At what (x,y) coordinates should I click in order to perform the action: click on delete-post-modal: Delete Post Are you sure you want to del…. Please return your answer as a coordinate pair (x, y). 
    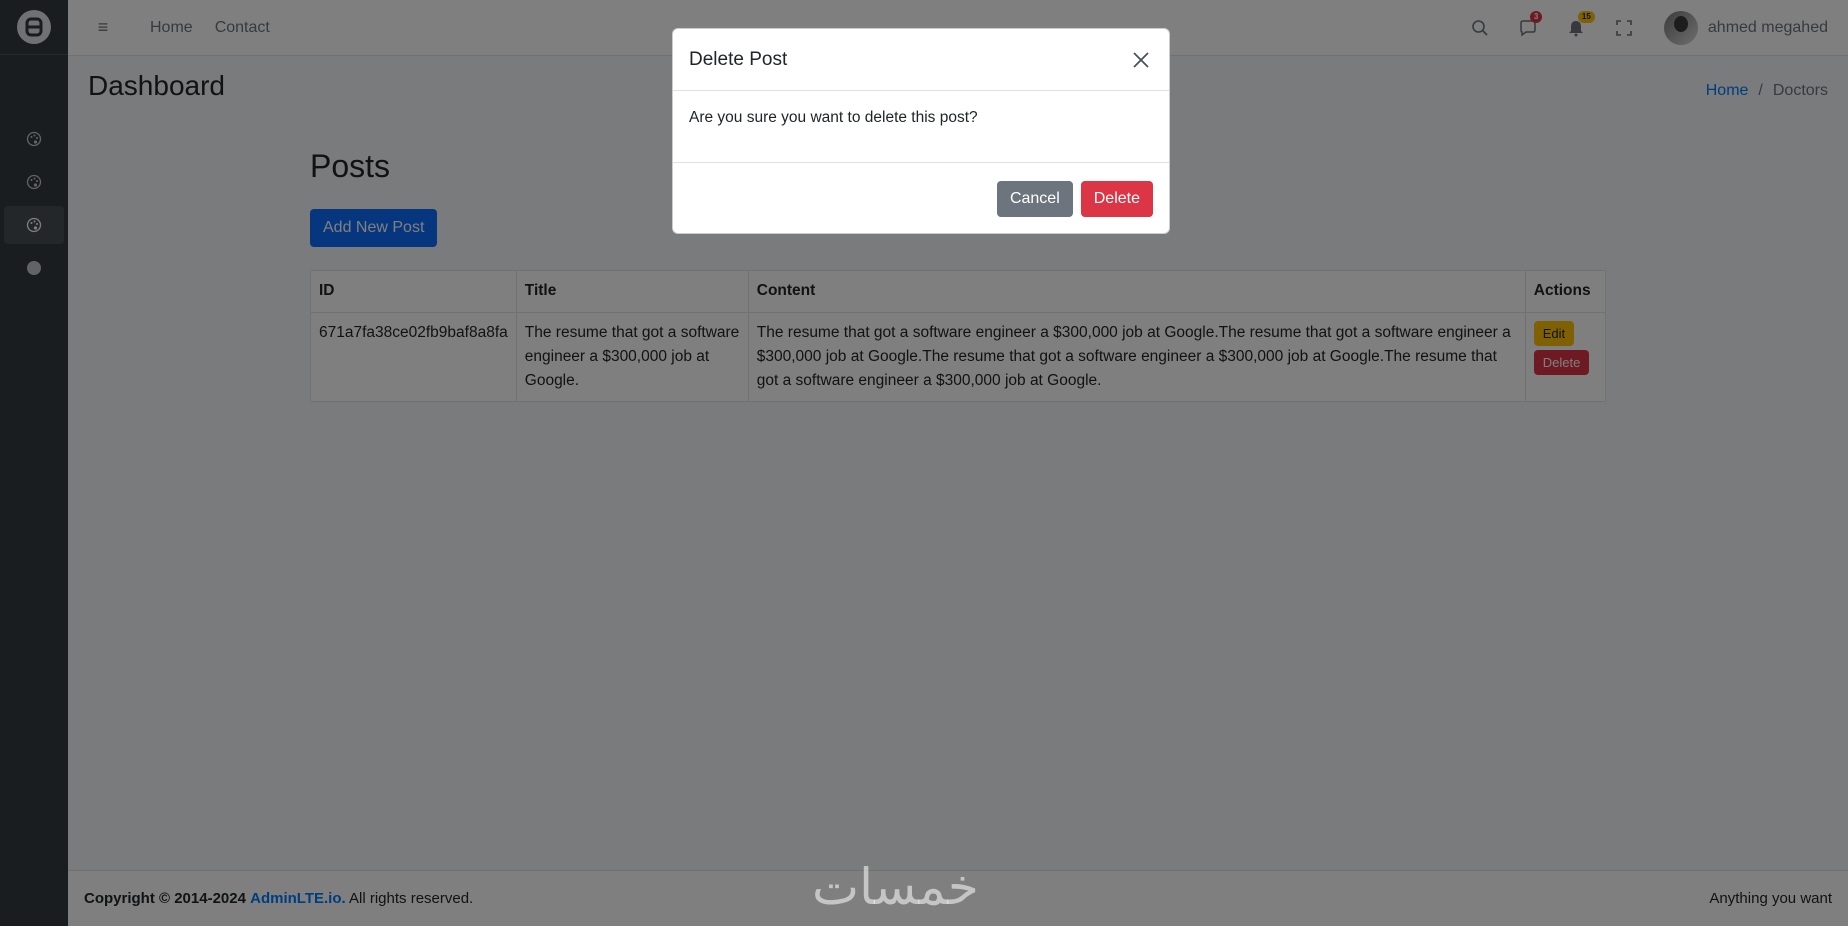
    Looking at the image, I should click on (921, 131).